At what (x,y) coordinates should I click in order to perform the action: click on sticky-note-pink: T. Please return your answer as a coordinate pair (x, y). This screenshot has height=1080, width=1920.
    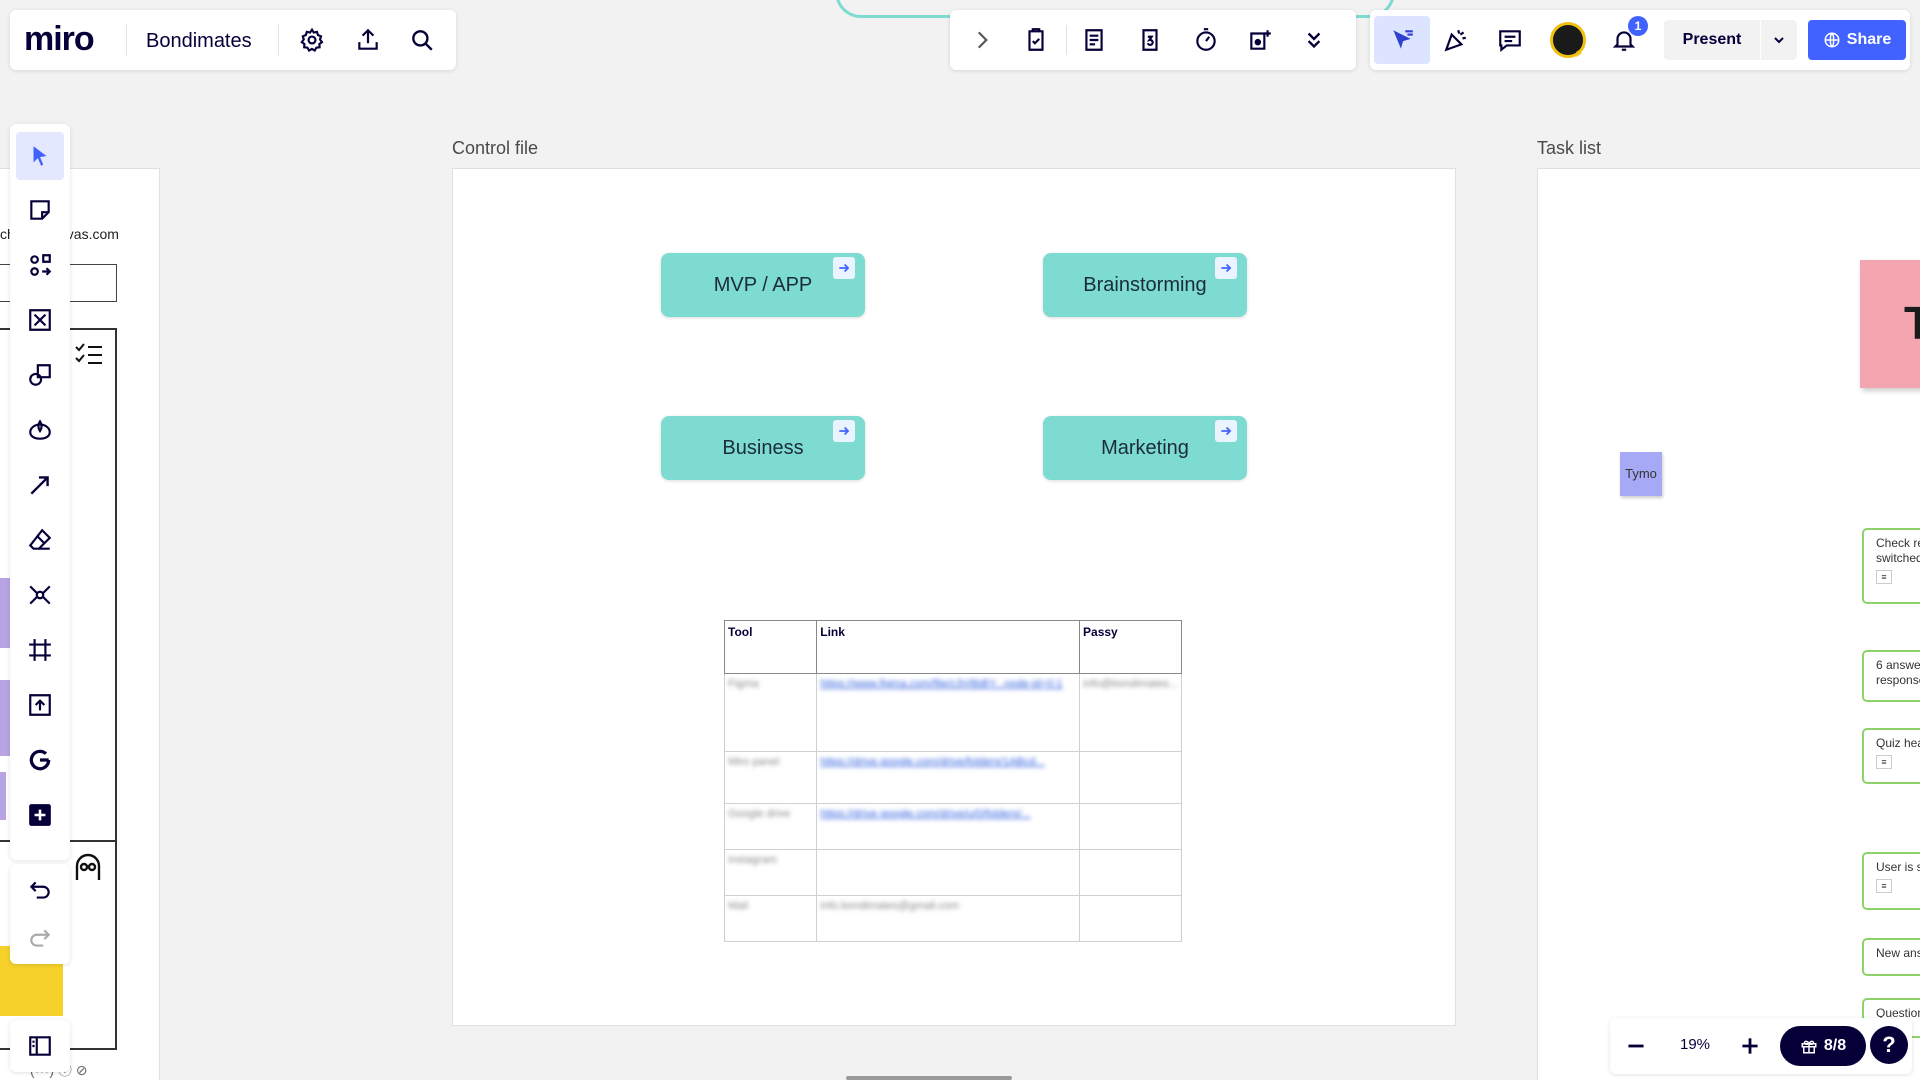
    Looking at the image, I should click on (1890, 324).